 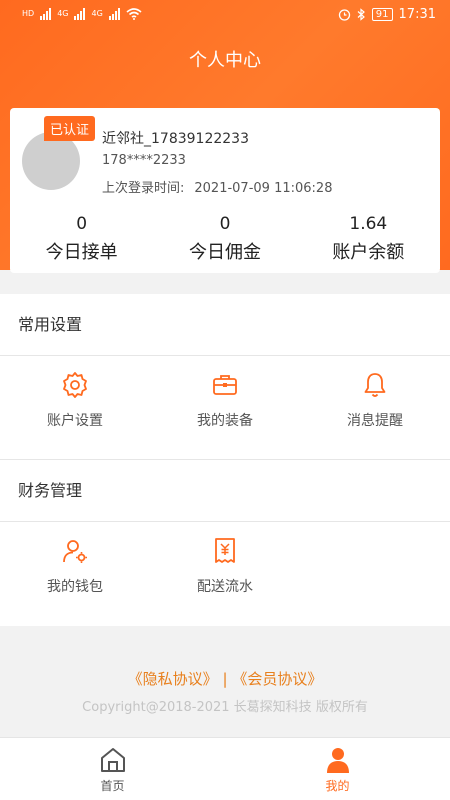 What do you see at coordinates (112, 786) in the screenshot?
I see `tab-label: 首页` at bounding box center [112, 786].